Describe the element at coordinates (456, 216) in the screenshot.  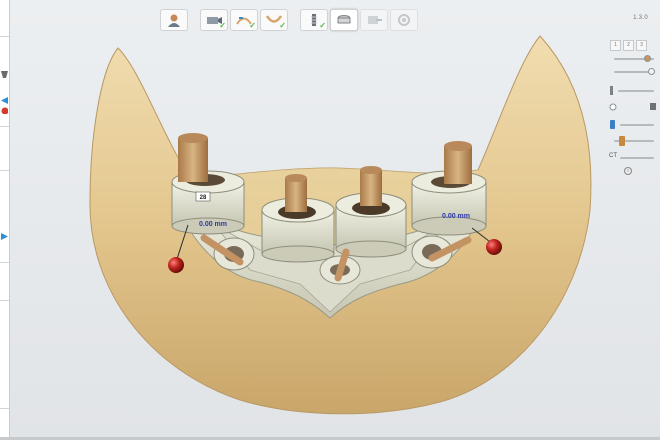
I see `implant-distance-label-right: 0.00 mm` at that location.